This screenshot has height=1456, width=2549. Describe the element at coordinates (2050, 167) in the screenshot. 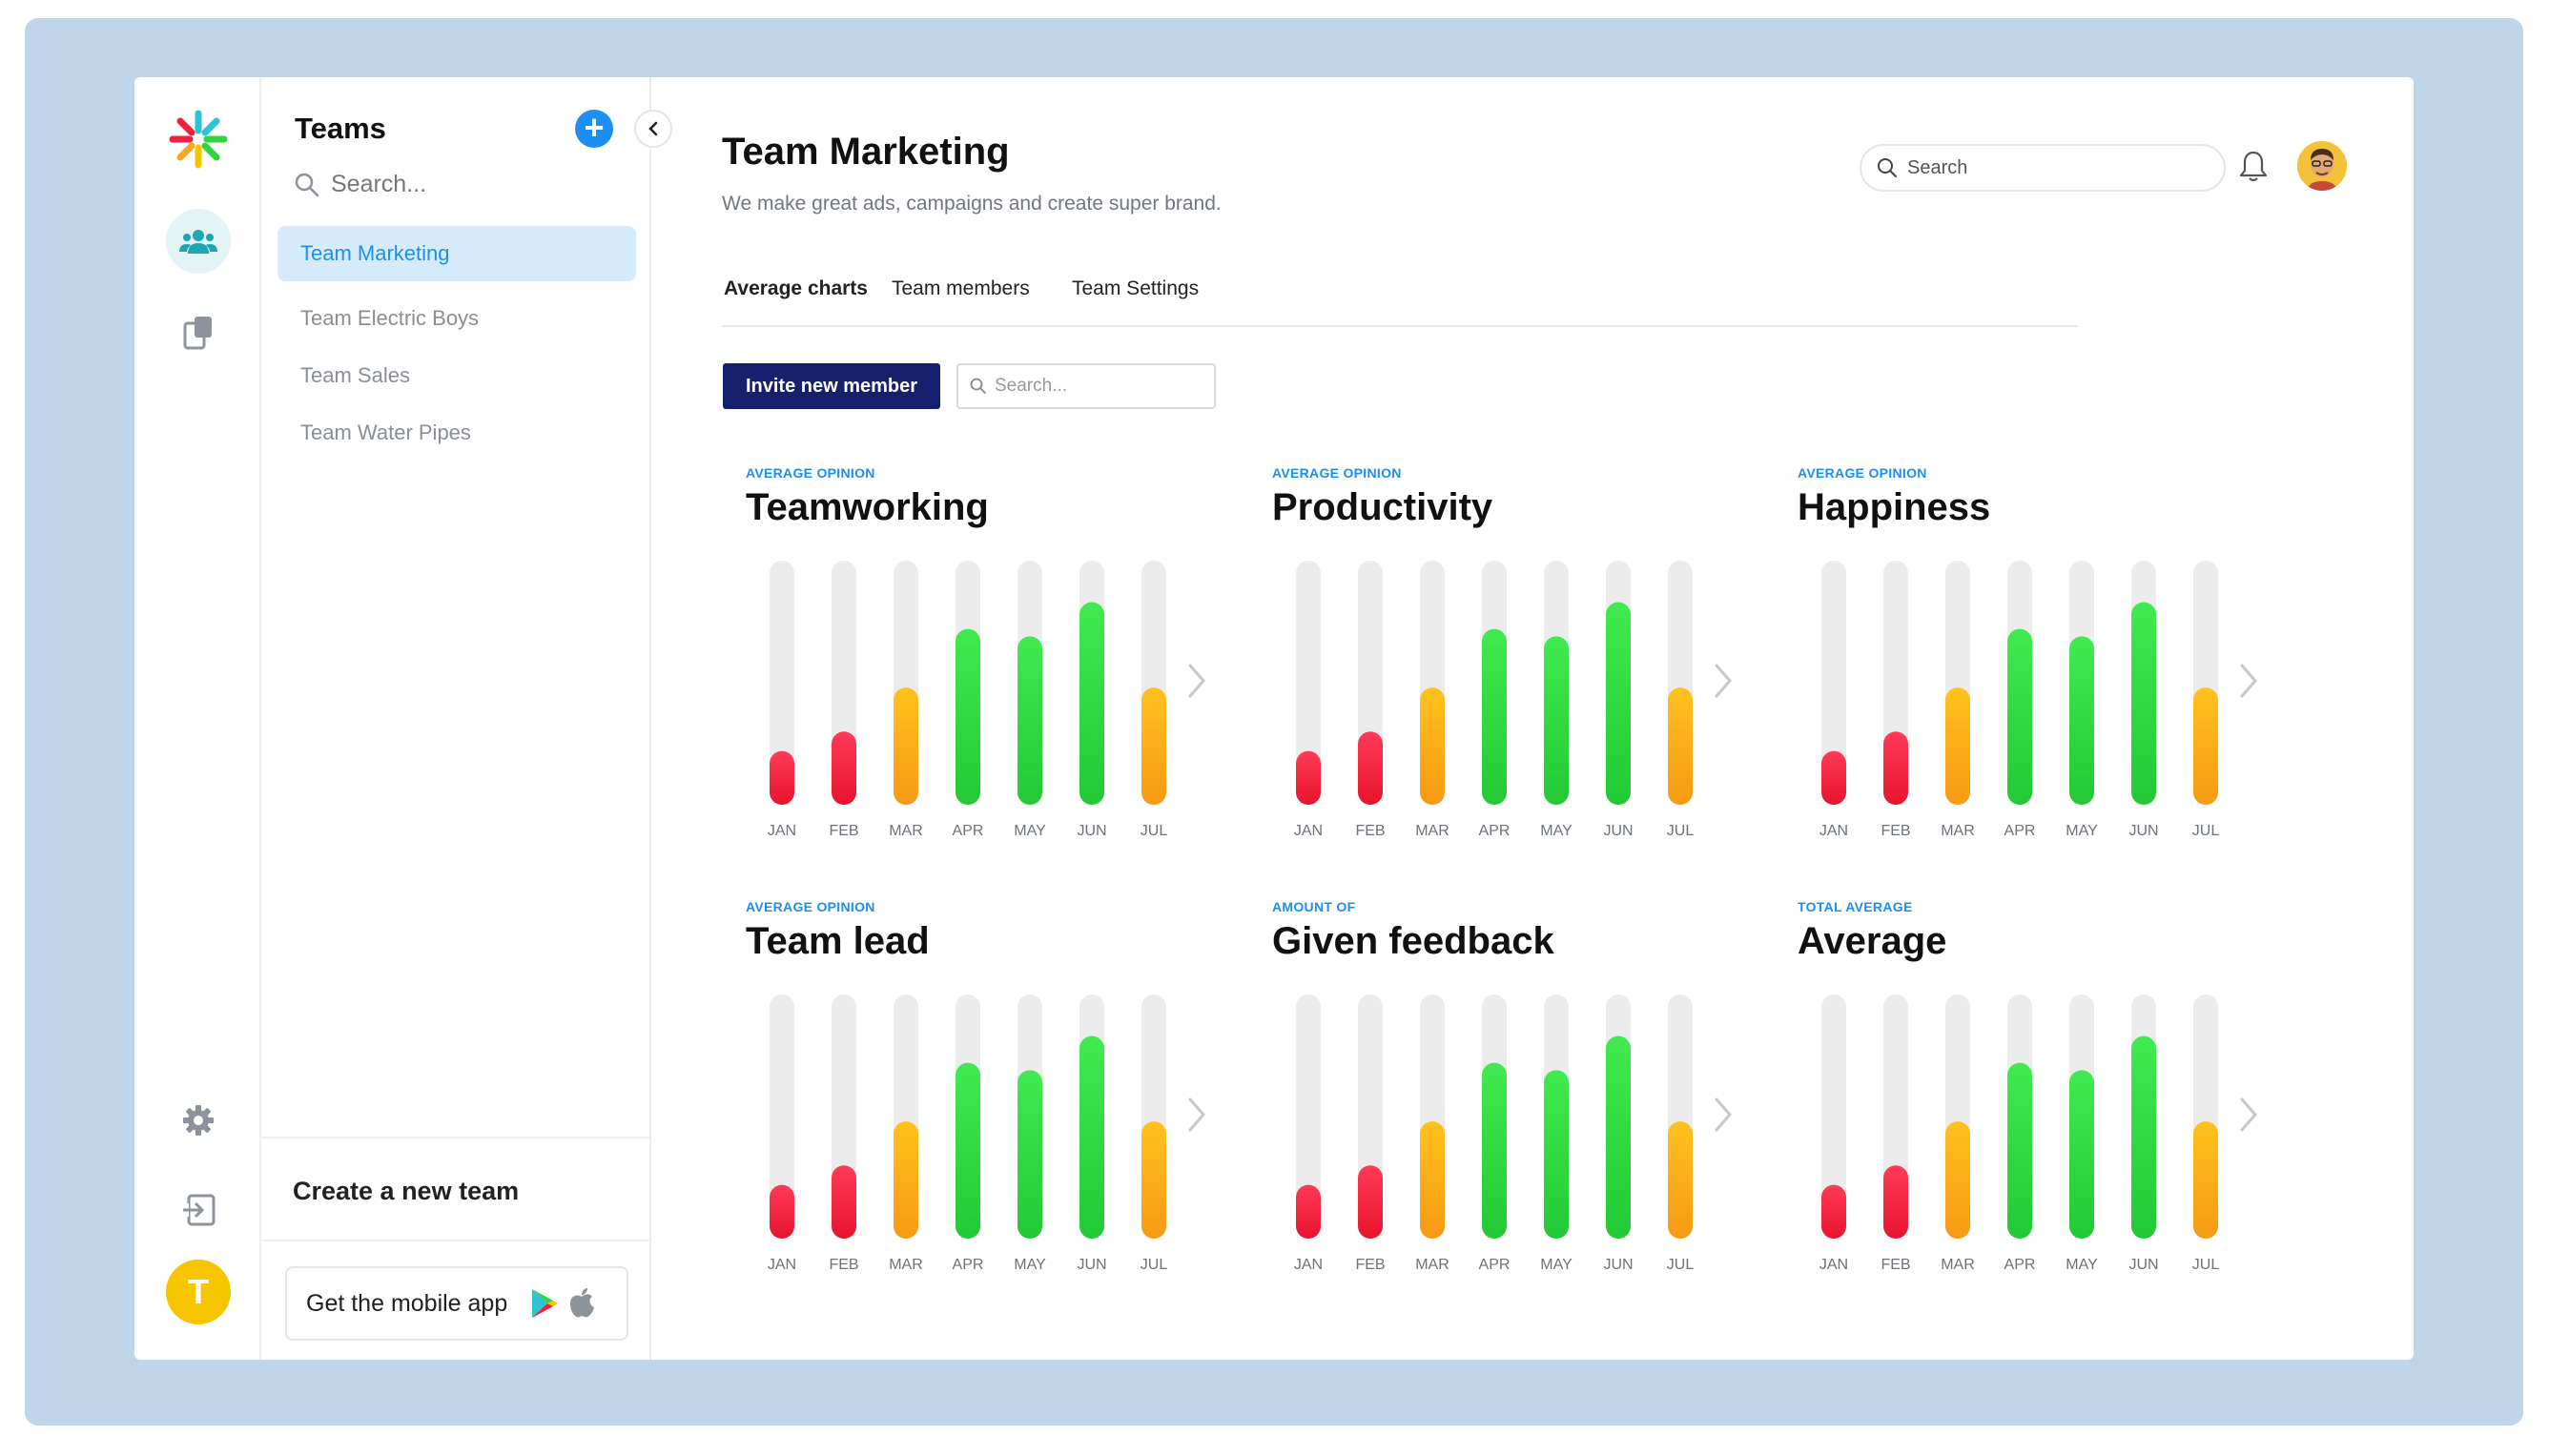

I see `global-search-input` at that location.